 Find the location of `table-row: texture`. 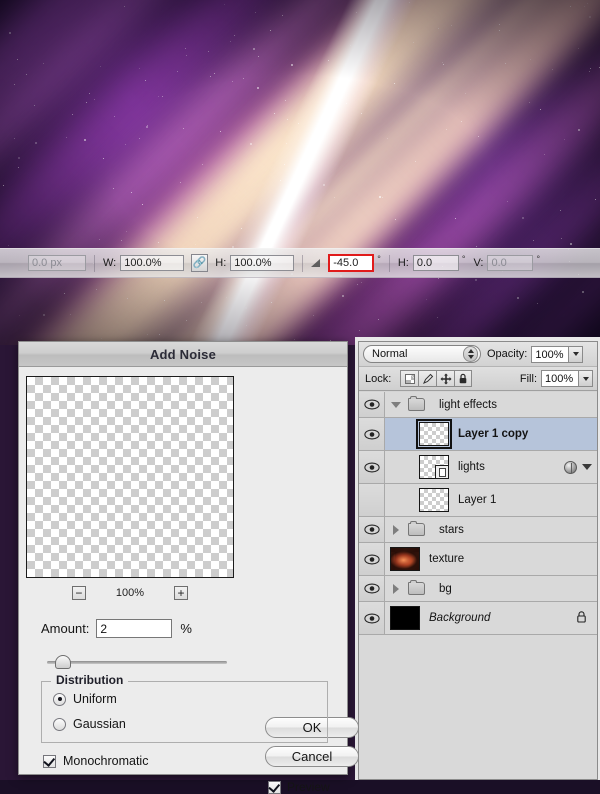

table-row: texture is located at coordinates (478, 559).